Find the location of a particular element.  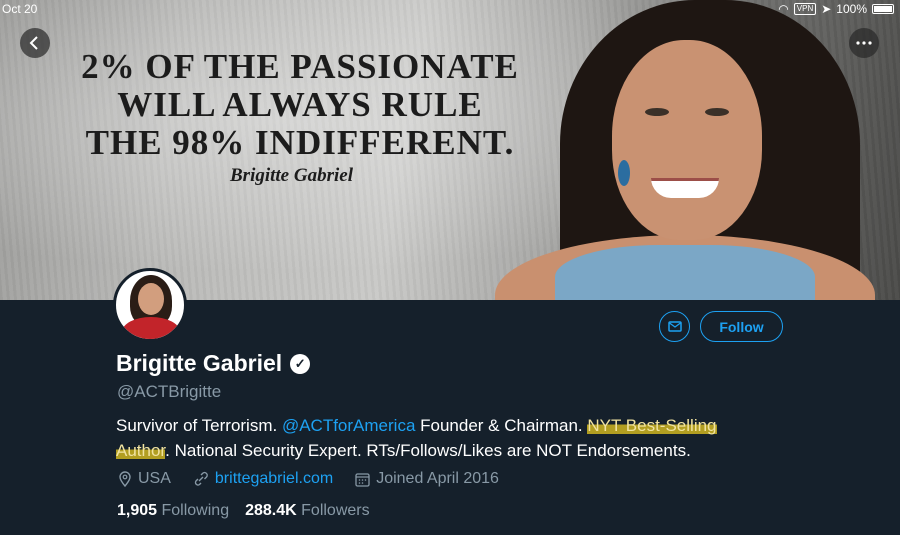

banner-quote-line: WILL ALWAYS RULE is located at coordinates (300, 104).